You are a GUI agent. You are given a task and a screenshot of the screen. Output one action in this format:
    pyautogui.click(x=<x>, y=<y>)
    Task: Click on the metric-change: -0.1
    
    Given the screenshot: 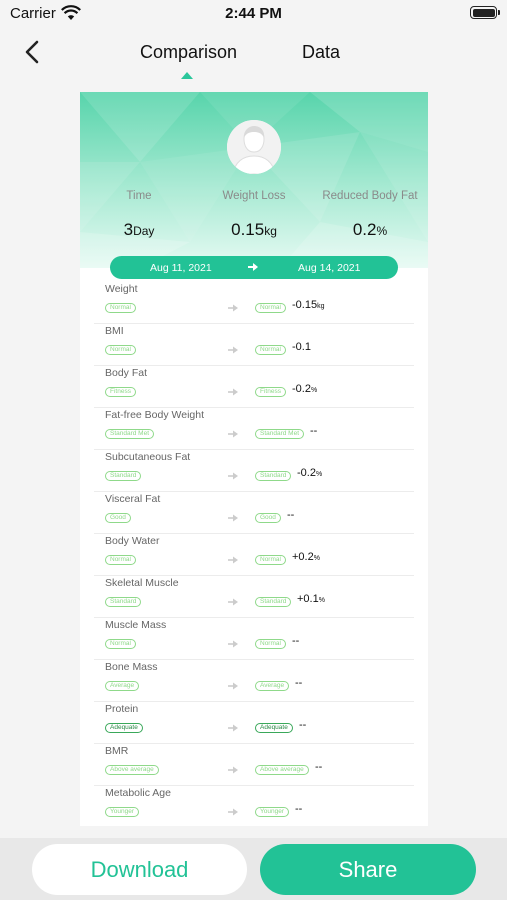 What is the action you would take?
    pyautogui.click(x=301, y=347)
    